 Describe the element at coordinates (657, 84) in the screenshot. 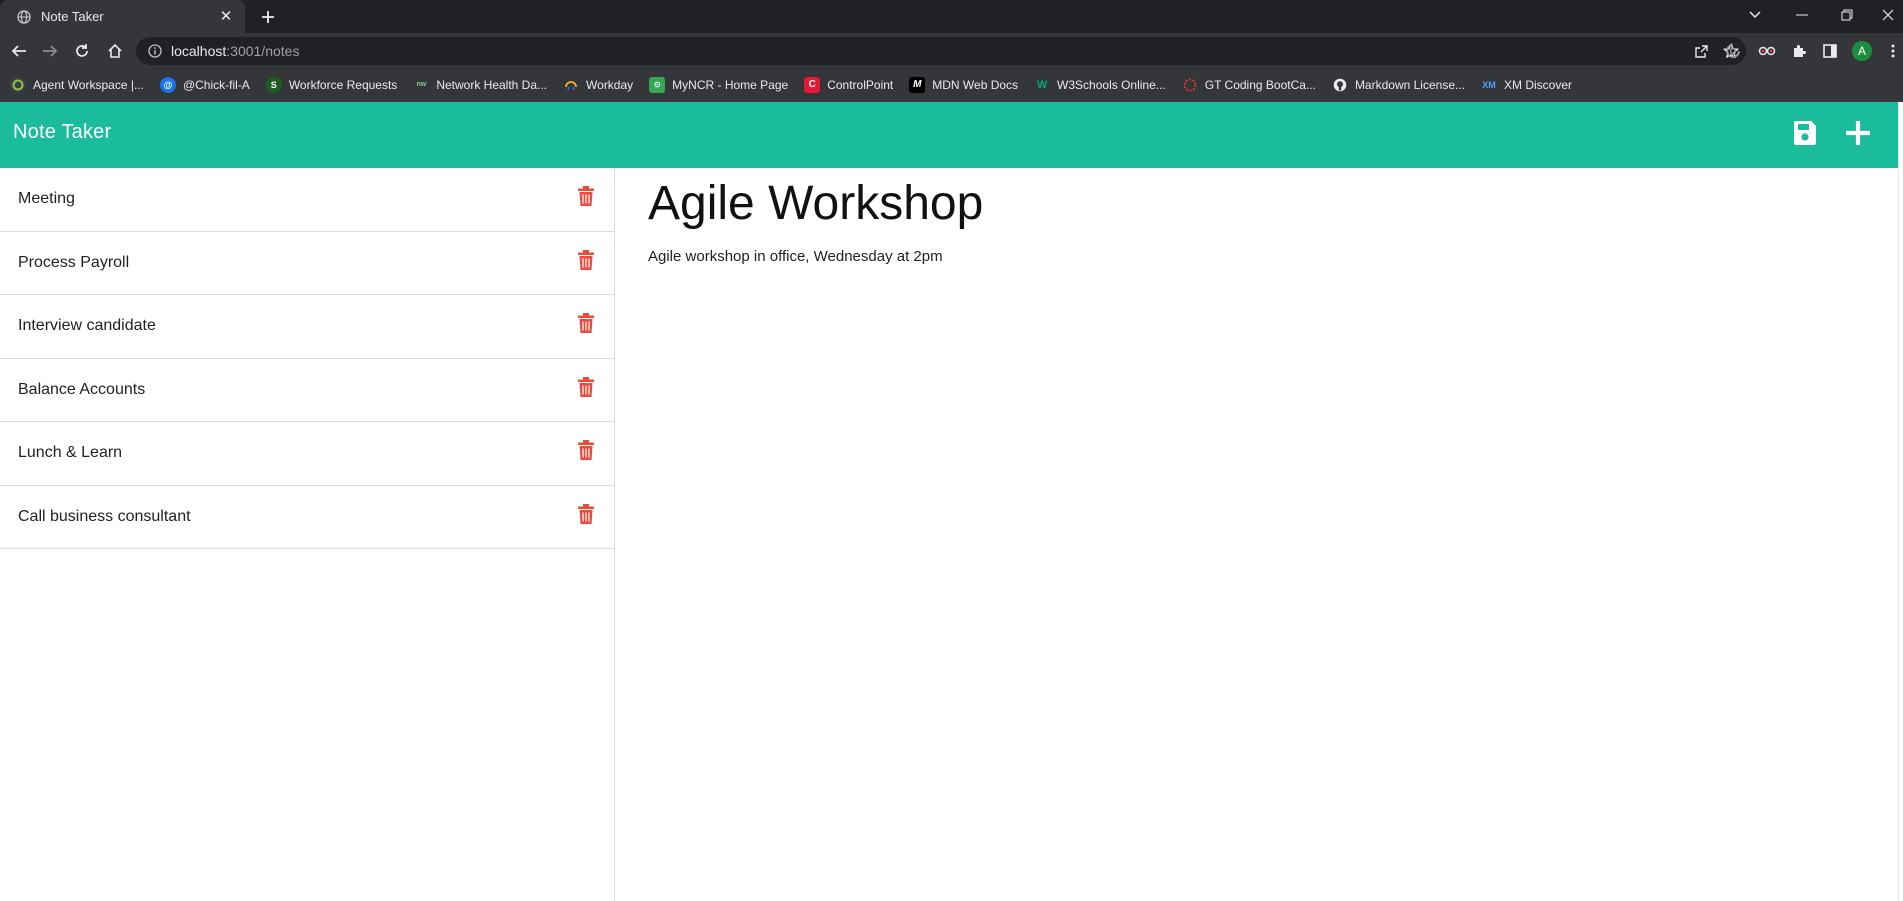

I see `ncr-icon: ⊙` at that location.